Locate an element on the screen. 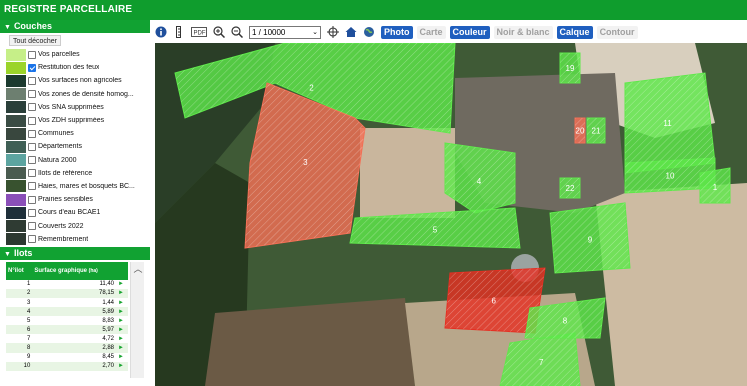 Image resolution: width=747 pixels, height=386 pixels. table-row: 6 5,97 ► is located at coordinates (67, 330).